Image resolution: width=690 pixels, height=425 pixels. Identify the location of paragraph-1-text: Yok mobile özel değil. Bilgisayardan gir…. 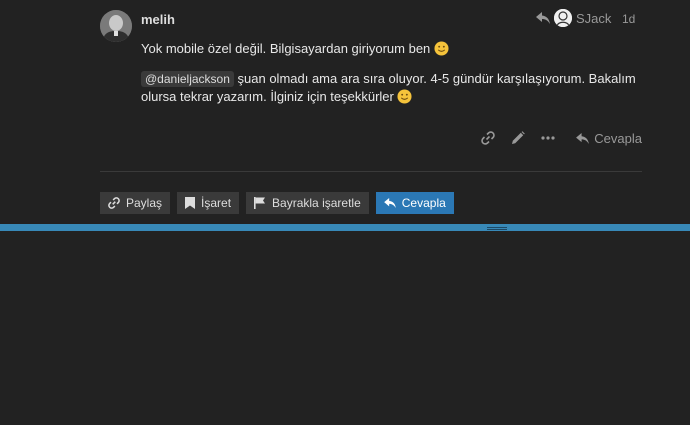
(286, 48).